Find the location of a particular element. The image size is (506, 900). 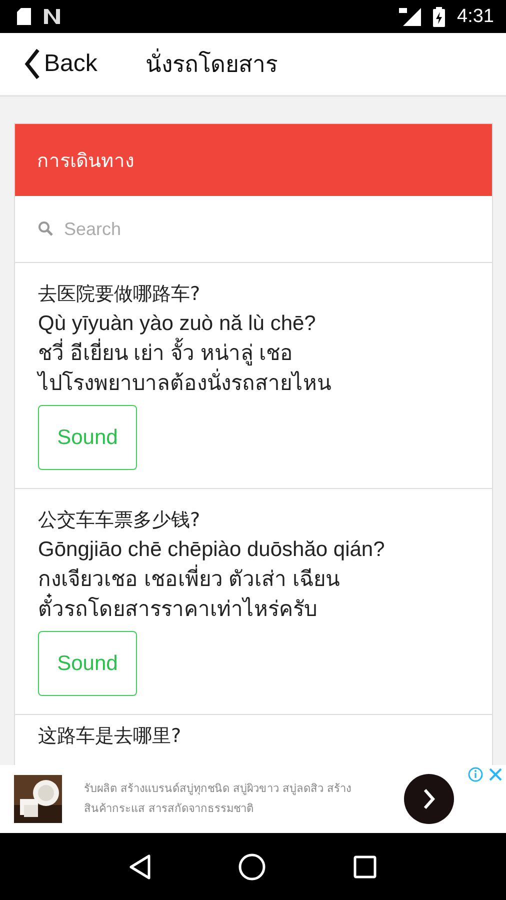

pinyin-text: Qù yīyuàn yào zuò nă lù chē? is located at coordinates (177, 324).